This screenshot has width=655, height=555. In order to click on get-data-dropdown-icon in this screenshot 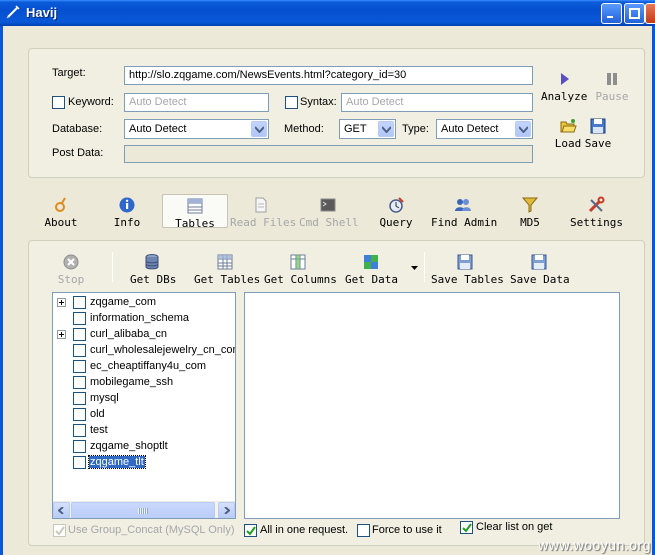, I will do `click(414, 268)`.